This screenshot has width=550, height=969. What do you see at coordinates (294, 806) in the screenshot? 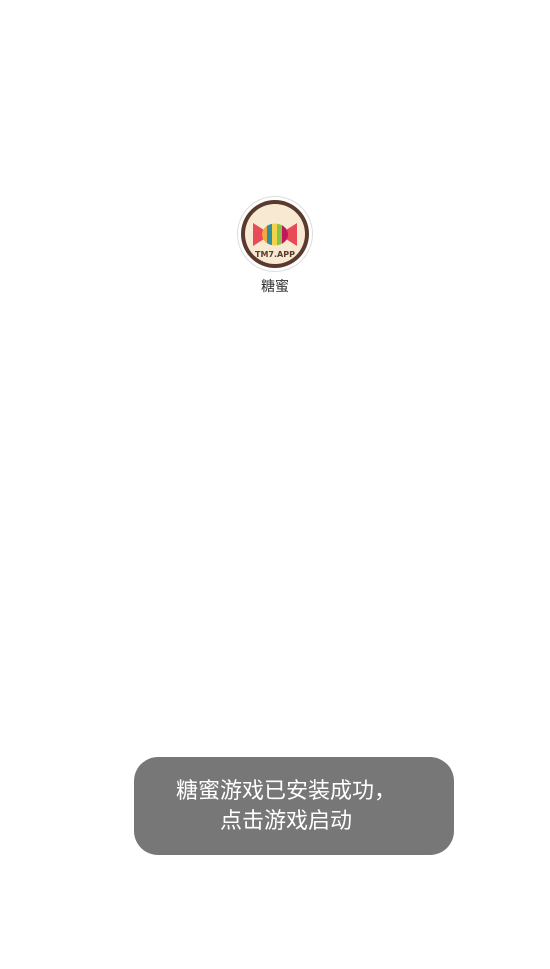
I see `install-toast: 糖蜜游戏已安装成功， 点击游戏启动` at bounding box center [294, 806].